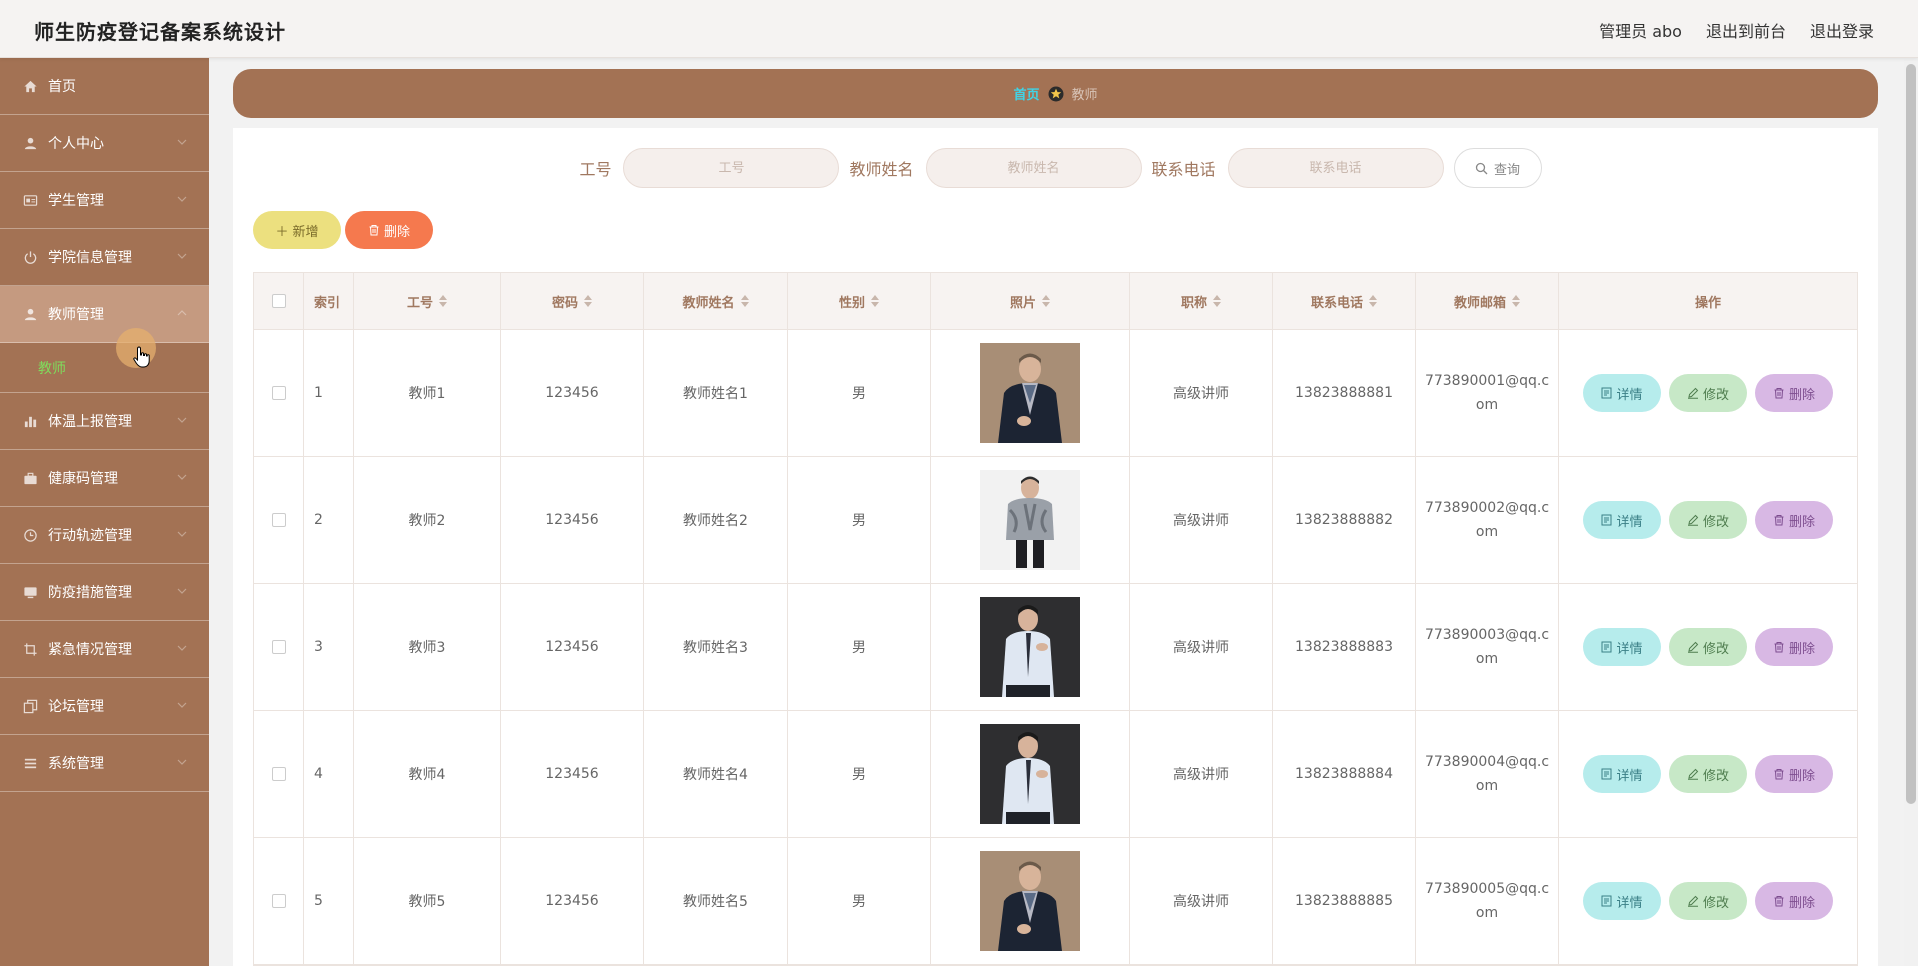 This screenshot has height=966, width=1918. What do you see at coordinates (1056, 94) in the screenshot?
I see `star-icon` at bounding box center [1056, 94].